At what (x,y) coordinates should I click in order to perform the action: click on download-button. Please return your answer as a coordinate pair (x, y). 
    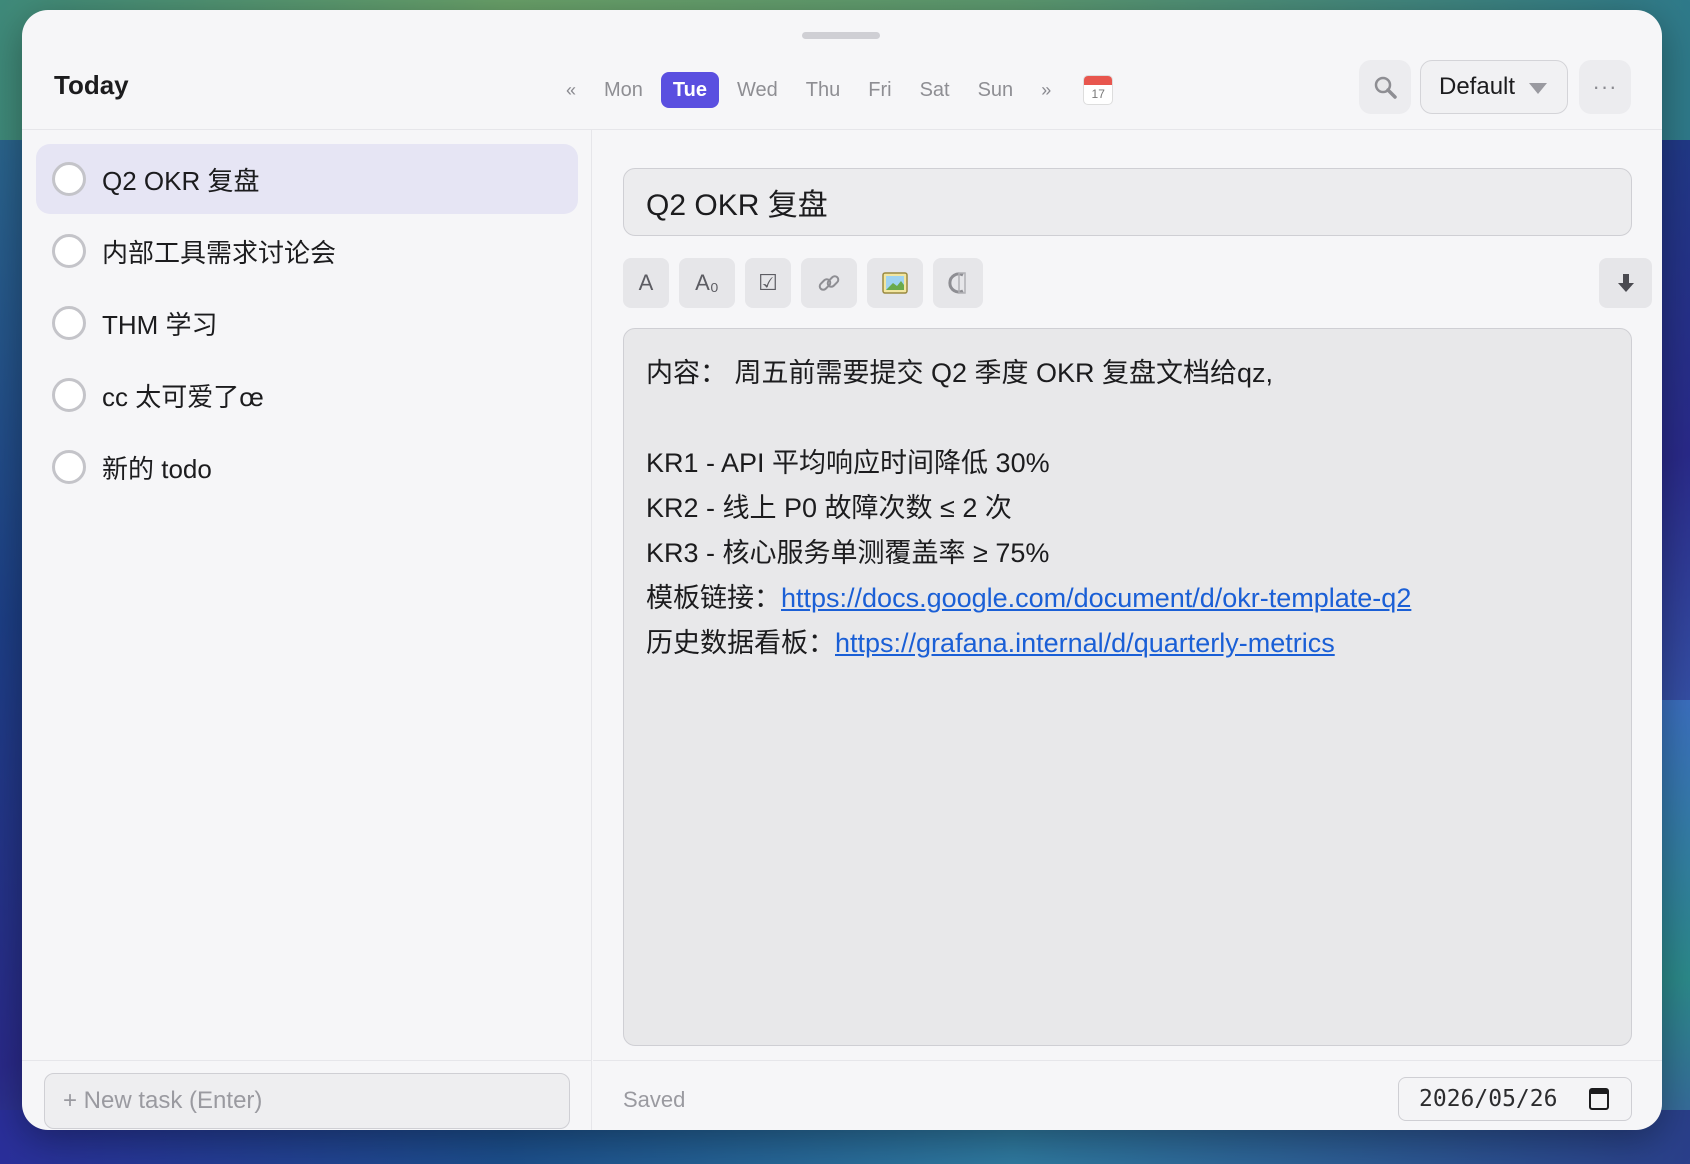
    Looking at the image, I should click on (1625, 283).